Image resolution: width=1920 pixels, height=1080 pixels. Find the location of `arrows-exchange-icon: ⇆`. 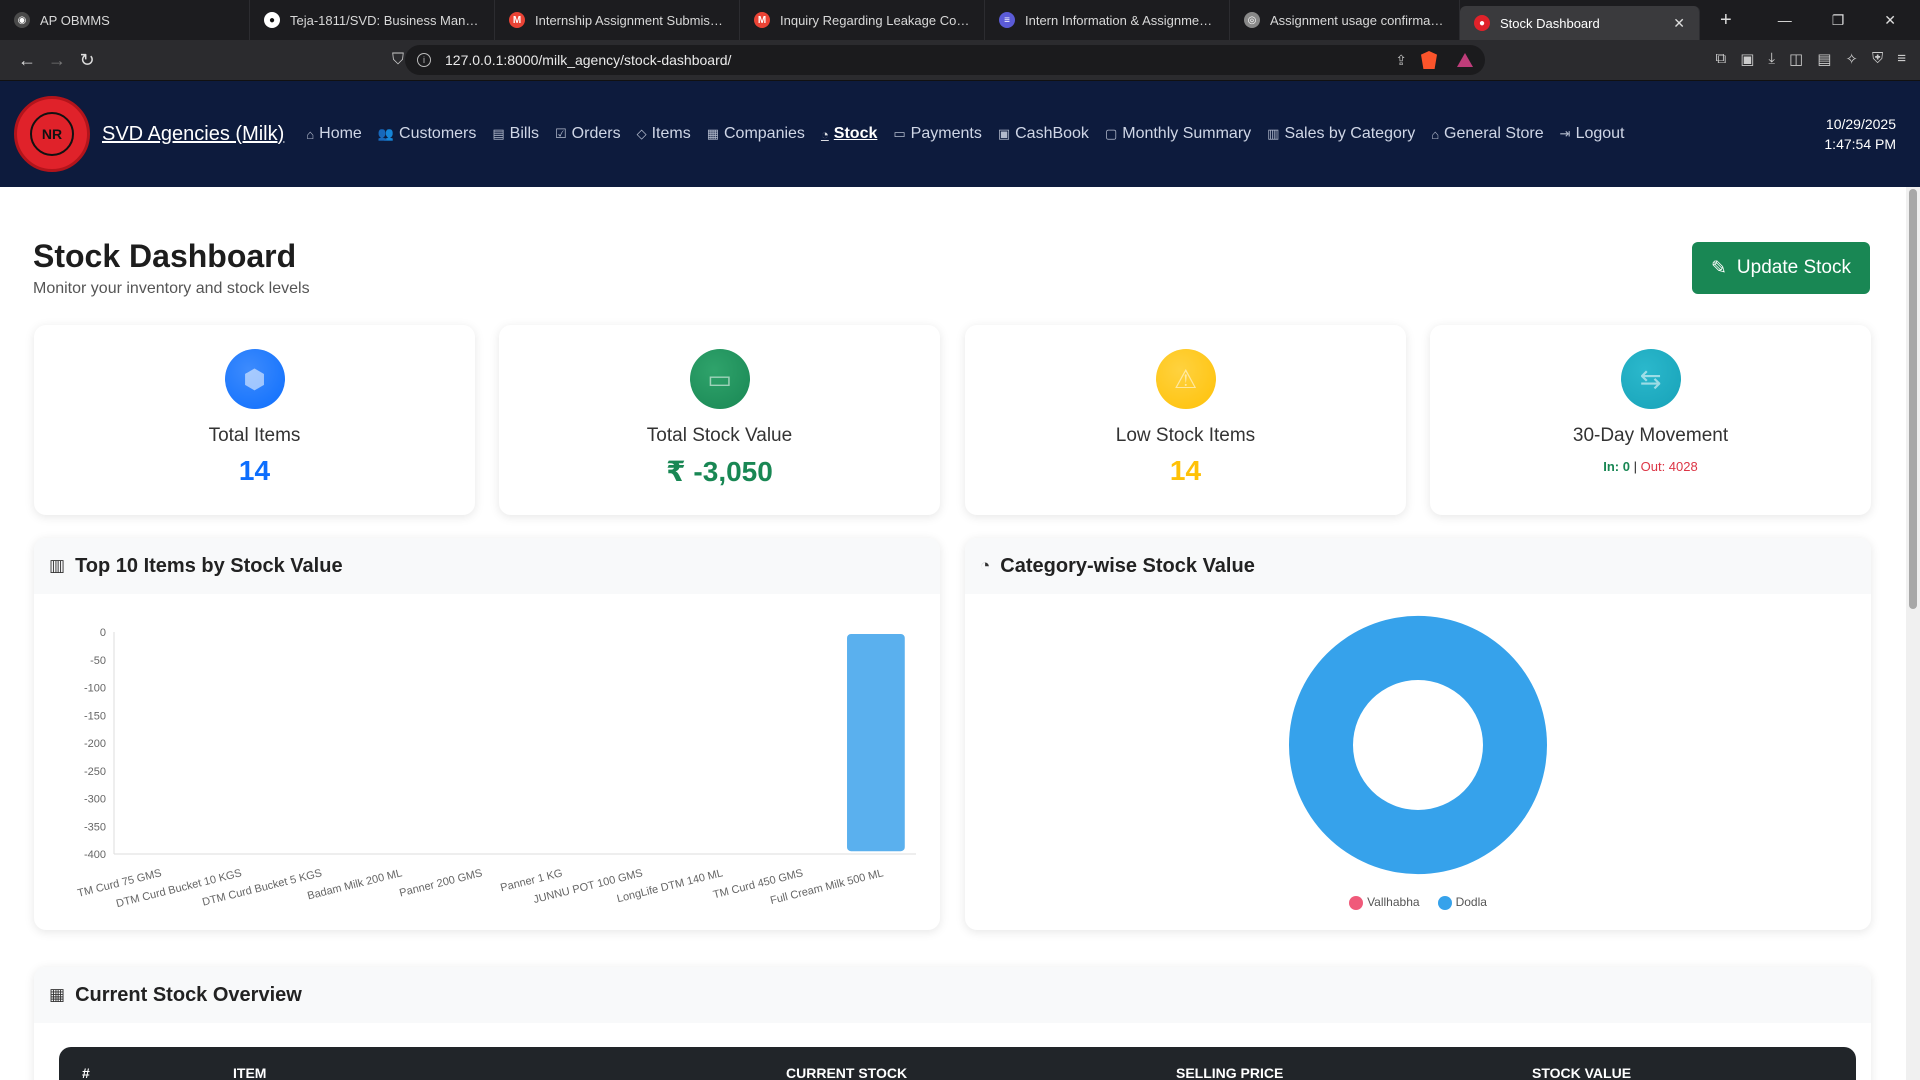

arrows-exchange-icon: ⇆ is located at coordinates (1650, 379).